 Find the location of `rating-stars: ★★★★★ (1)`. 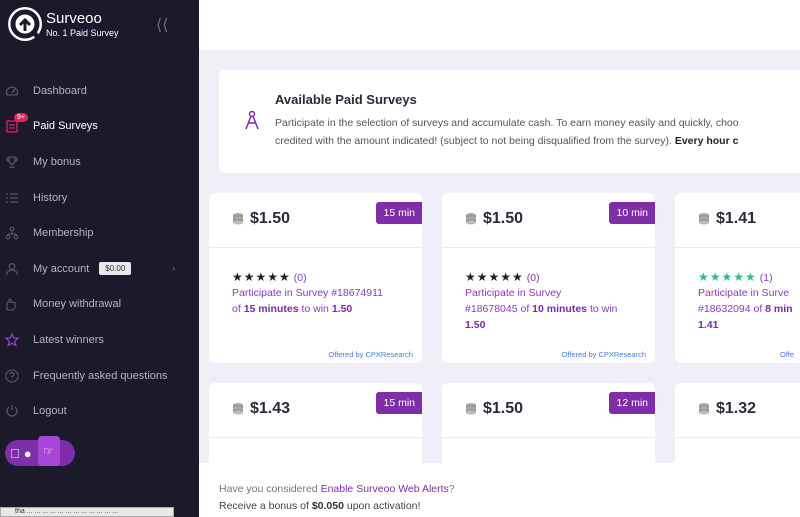

rating-stars: ★★★★★ (1) is located at coordinates (749, 277).